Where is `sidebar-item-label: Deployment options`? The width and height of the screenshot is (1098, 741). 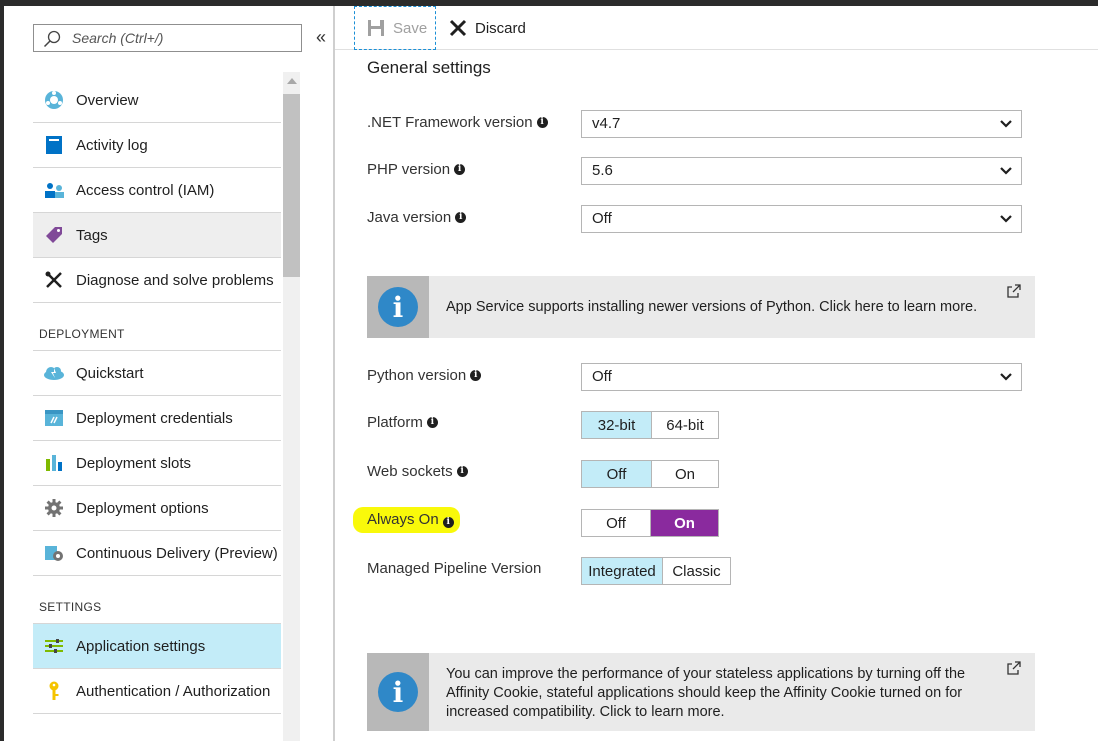
sidebar-item-label: Deployment options is located at coordinates (142, 508).